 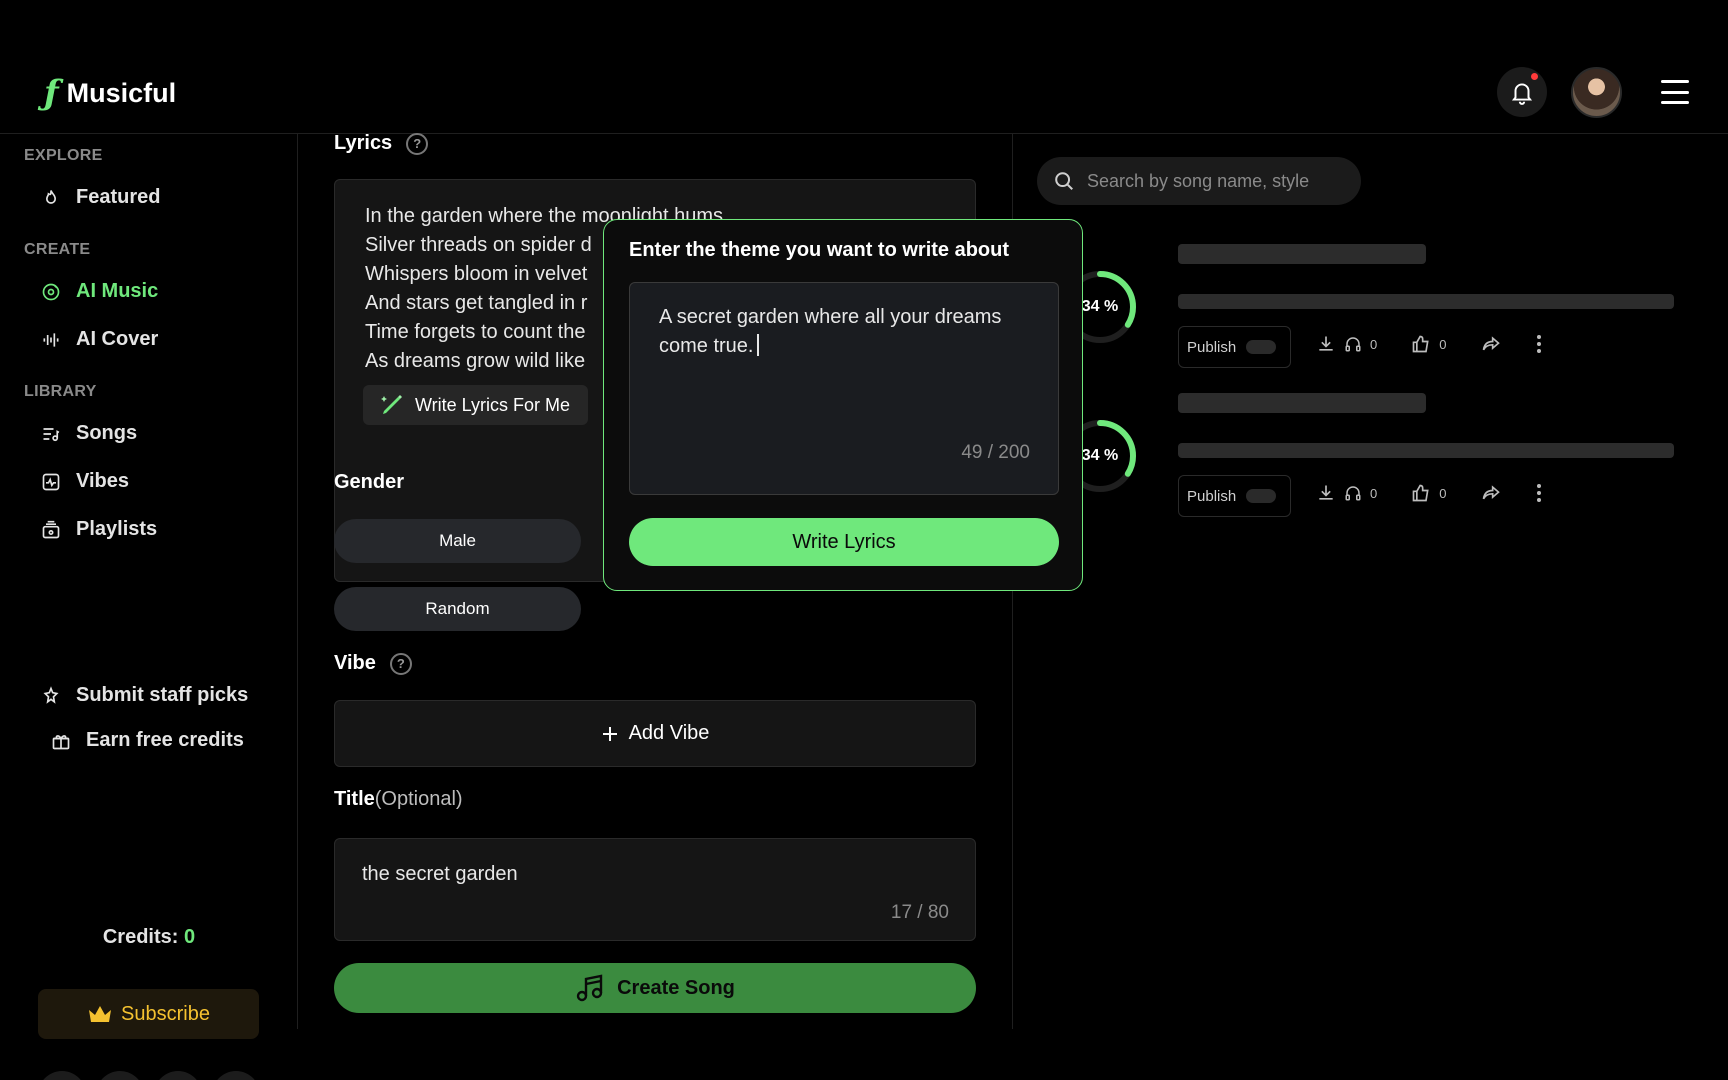 What do you see at coordinates (165, 1013) in the screenshot?
I see `subscribe-label: Subscribe` at bounding box center [165, 1013].